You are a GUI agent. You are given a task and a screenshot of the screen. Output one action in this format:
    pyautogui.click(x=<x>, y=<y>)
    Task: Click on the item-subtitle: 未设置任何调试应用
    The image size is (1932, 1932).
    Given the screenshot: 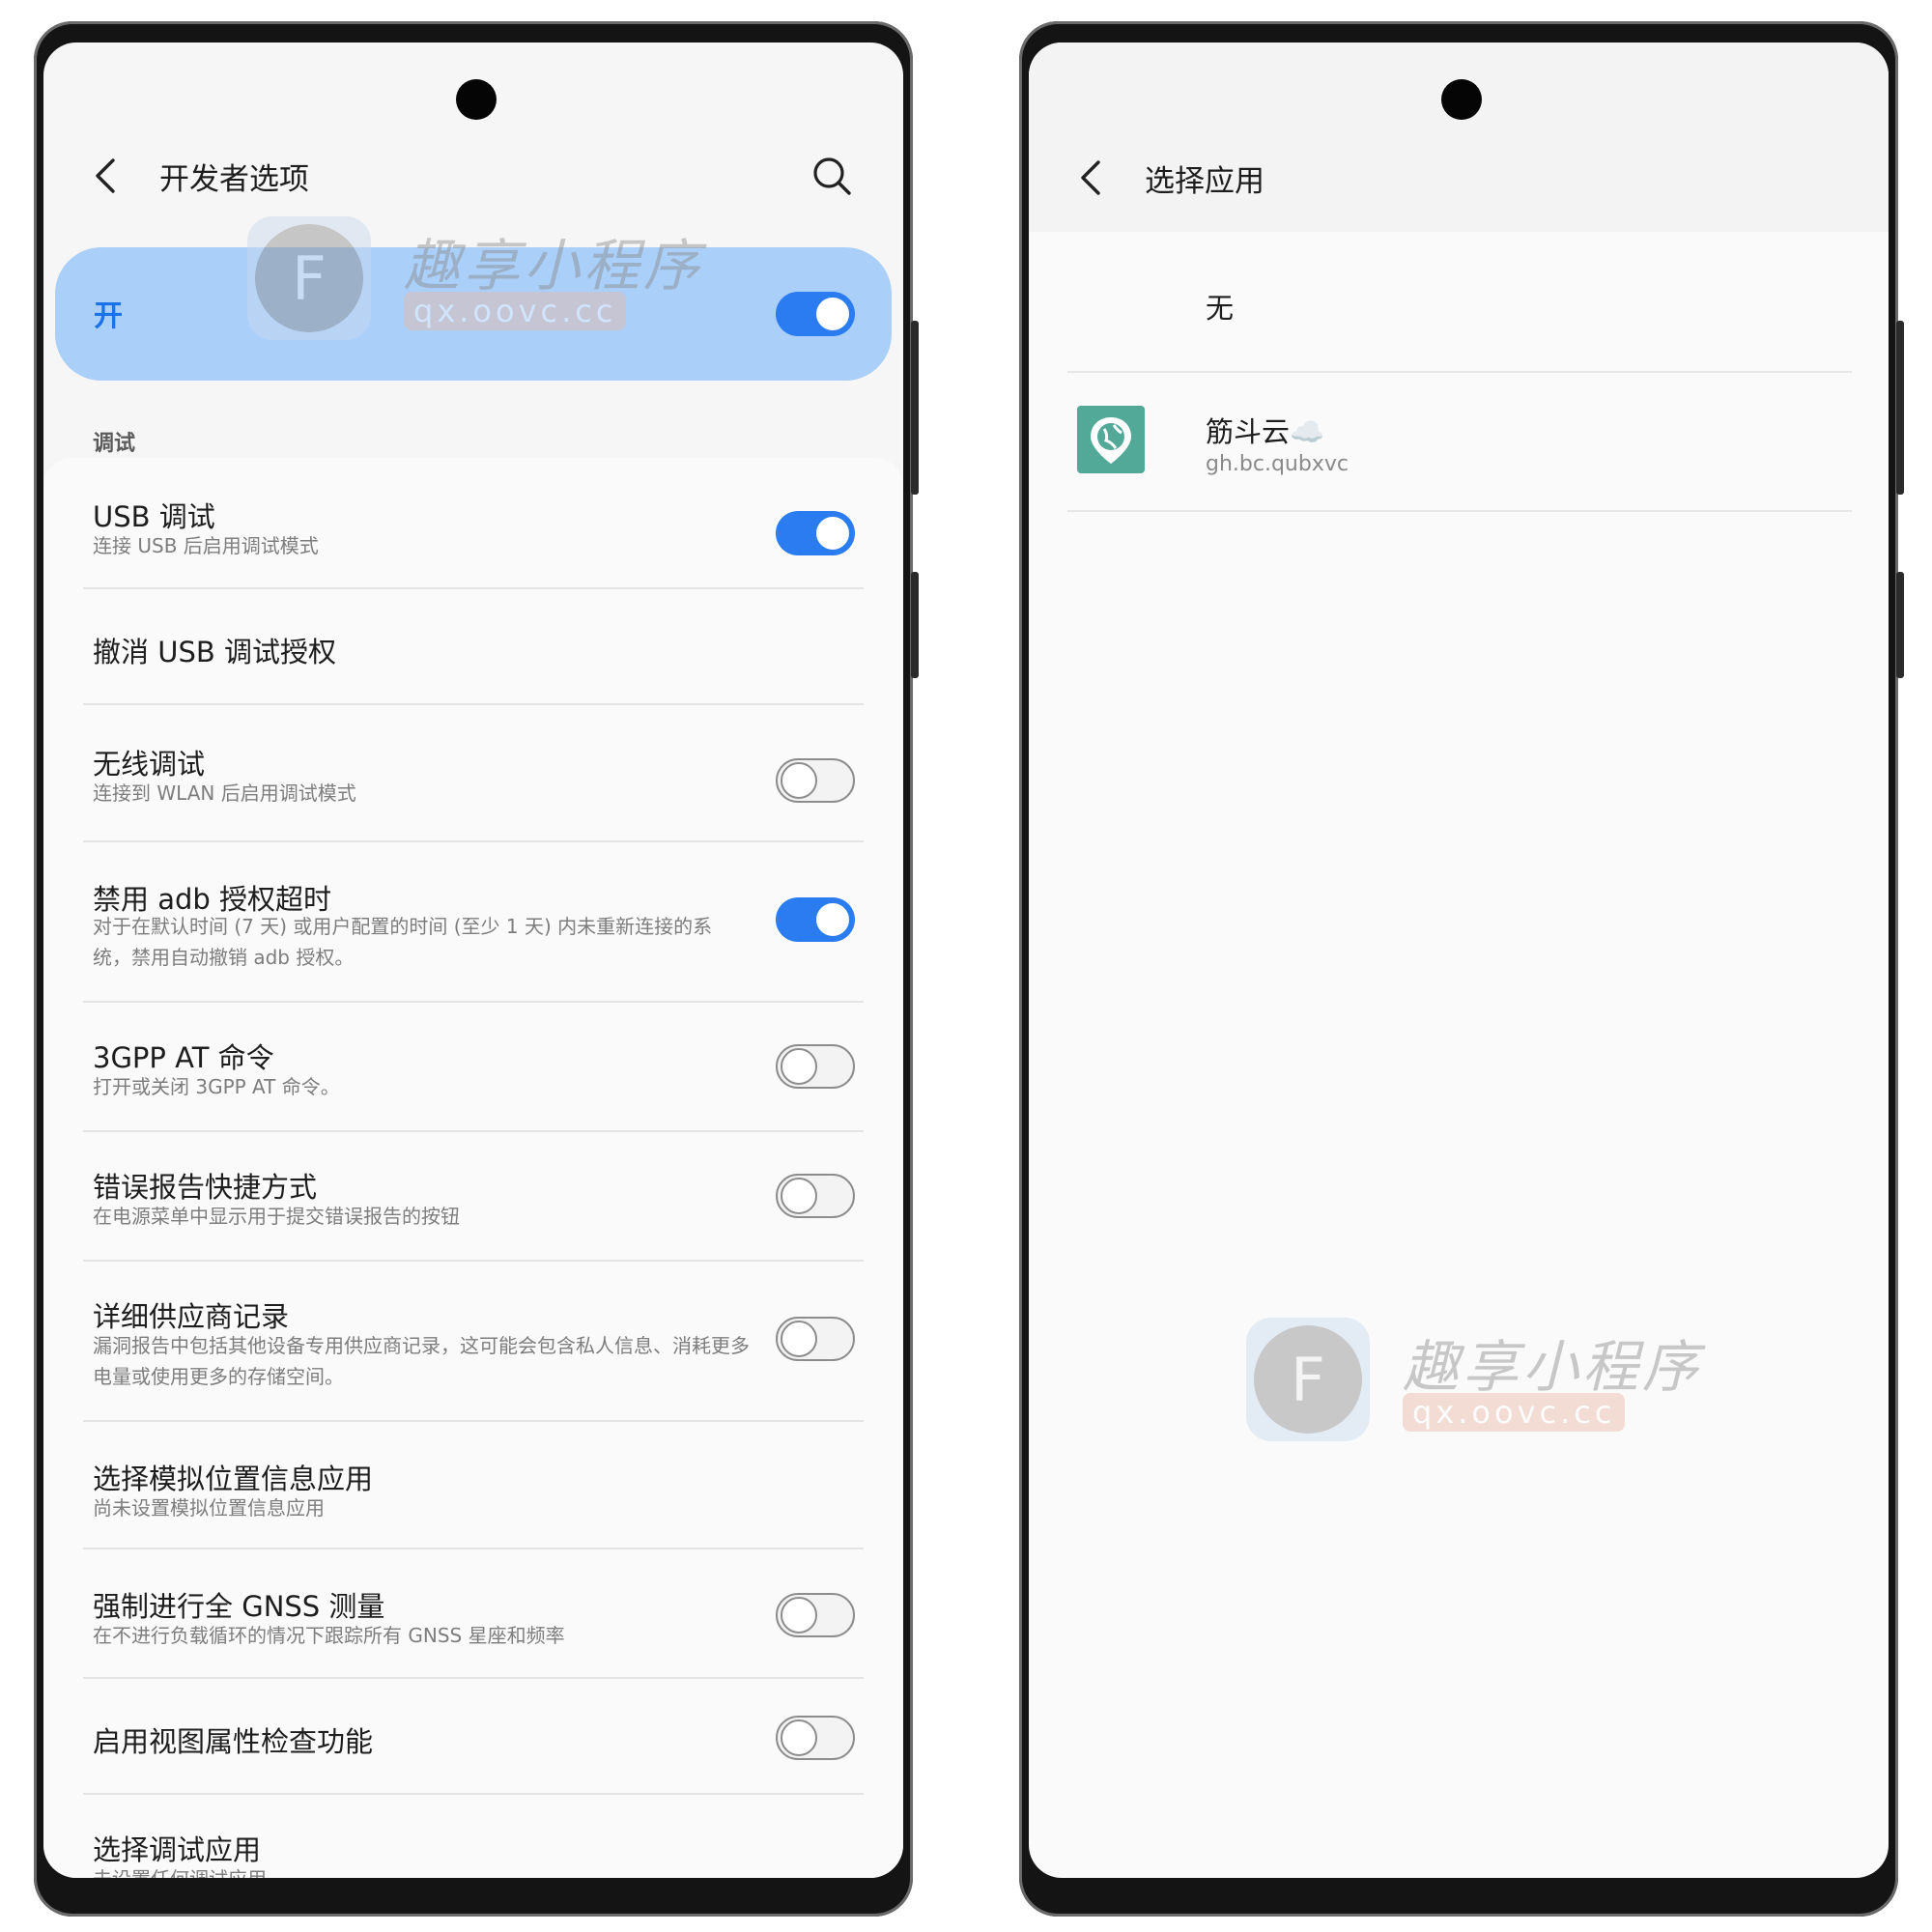 What is the action you would take?
    pyautogui.click(x=421, y=1870)
    